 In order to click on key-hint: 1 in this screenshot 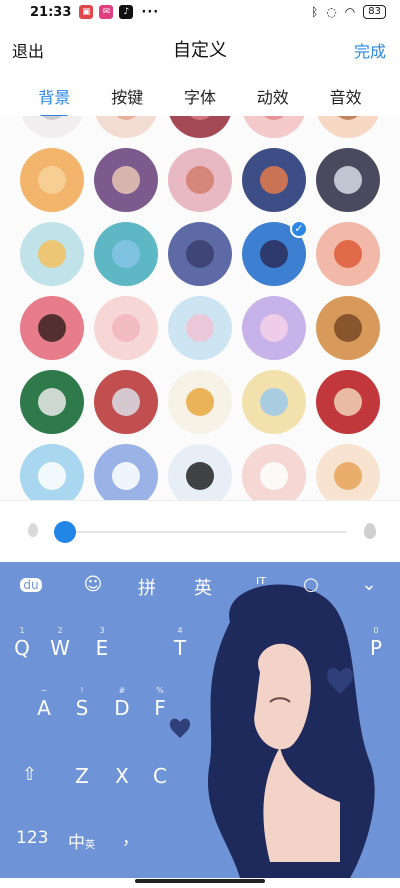, I will do `click(22, 630)`.